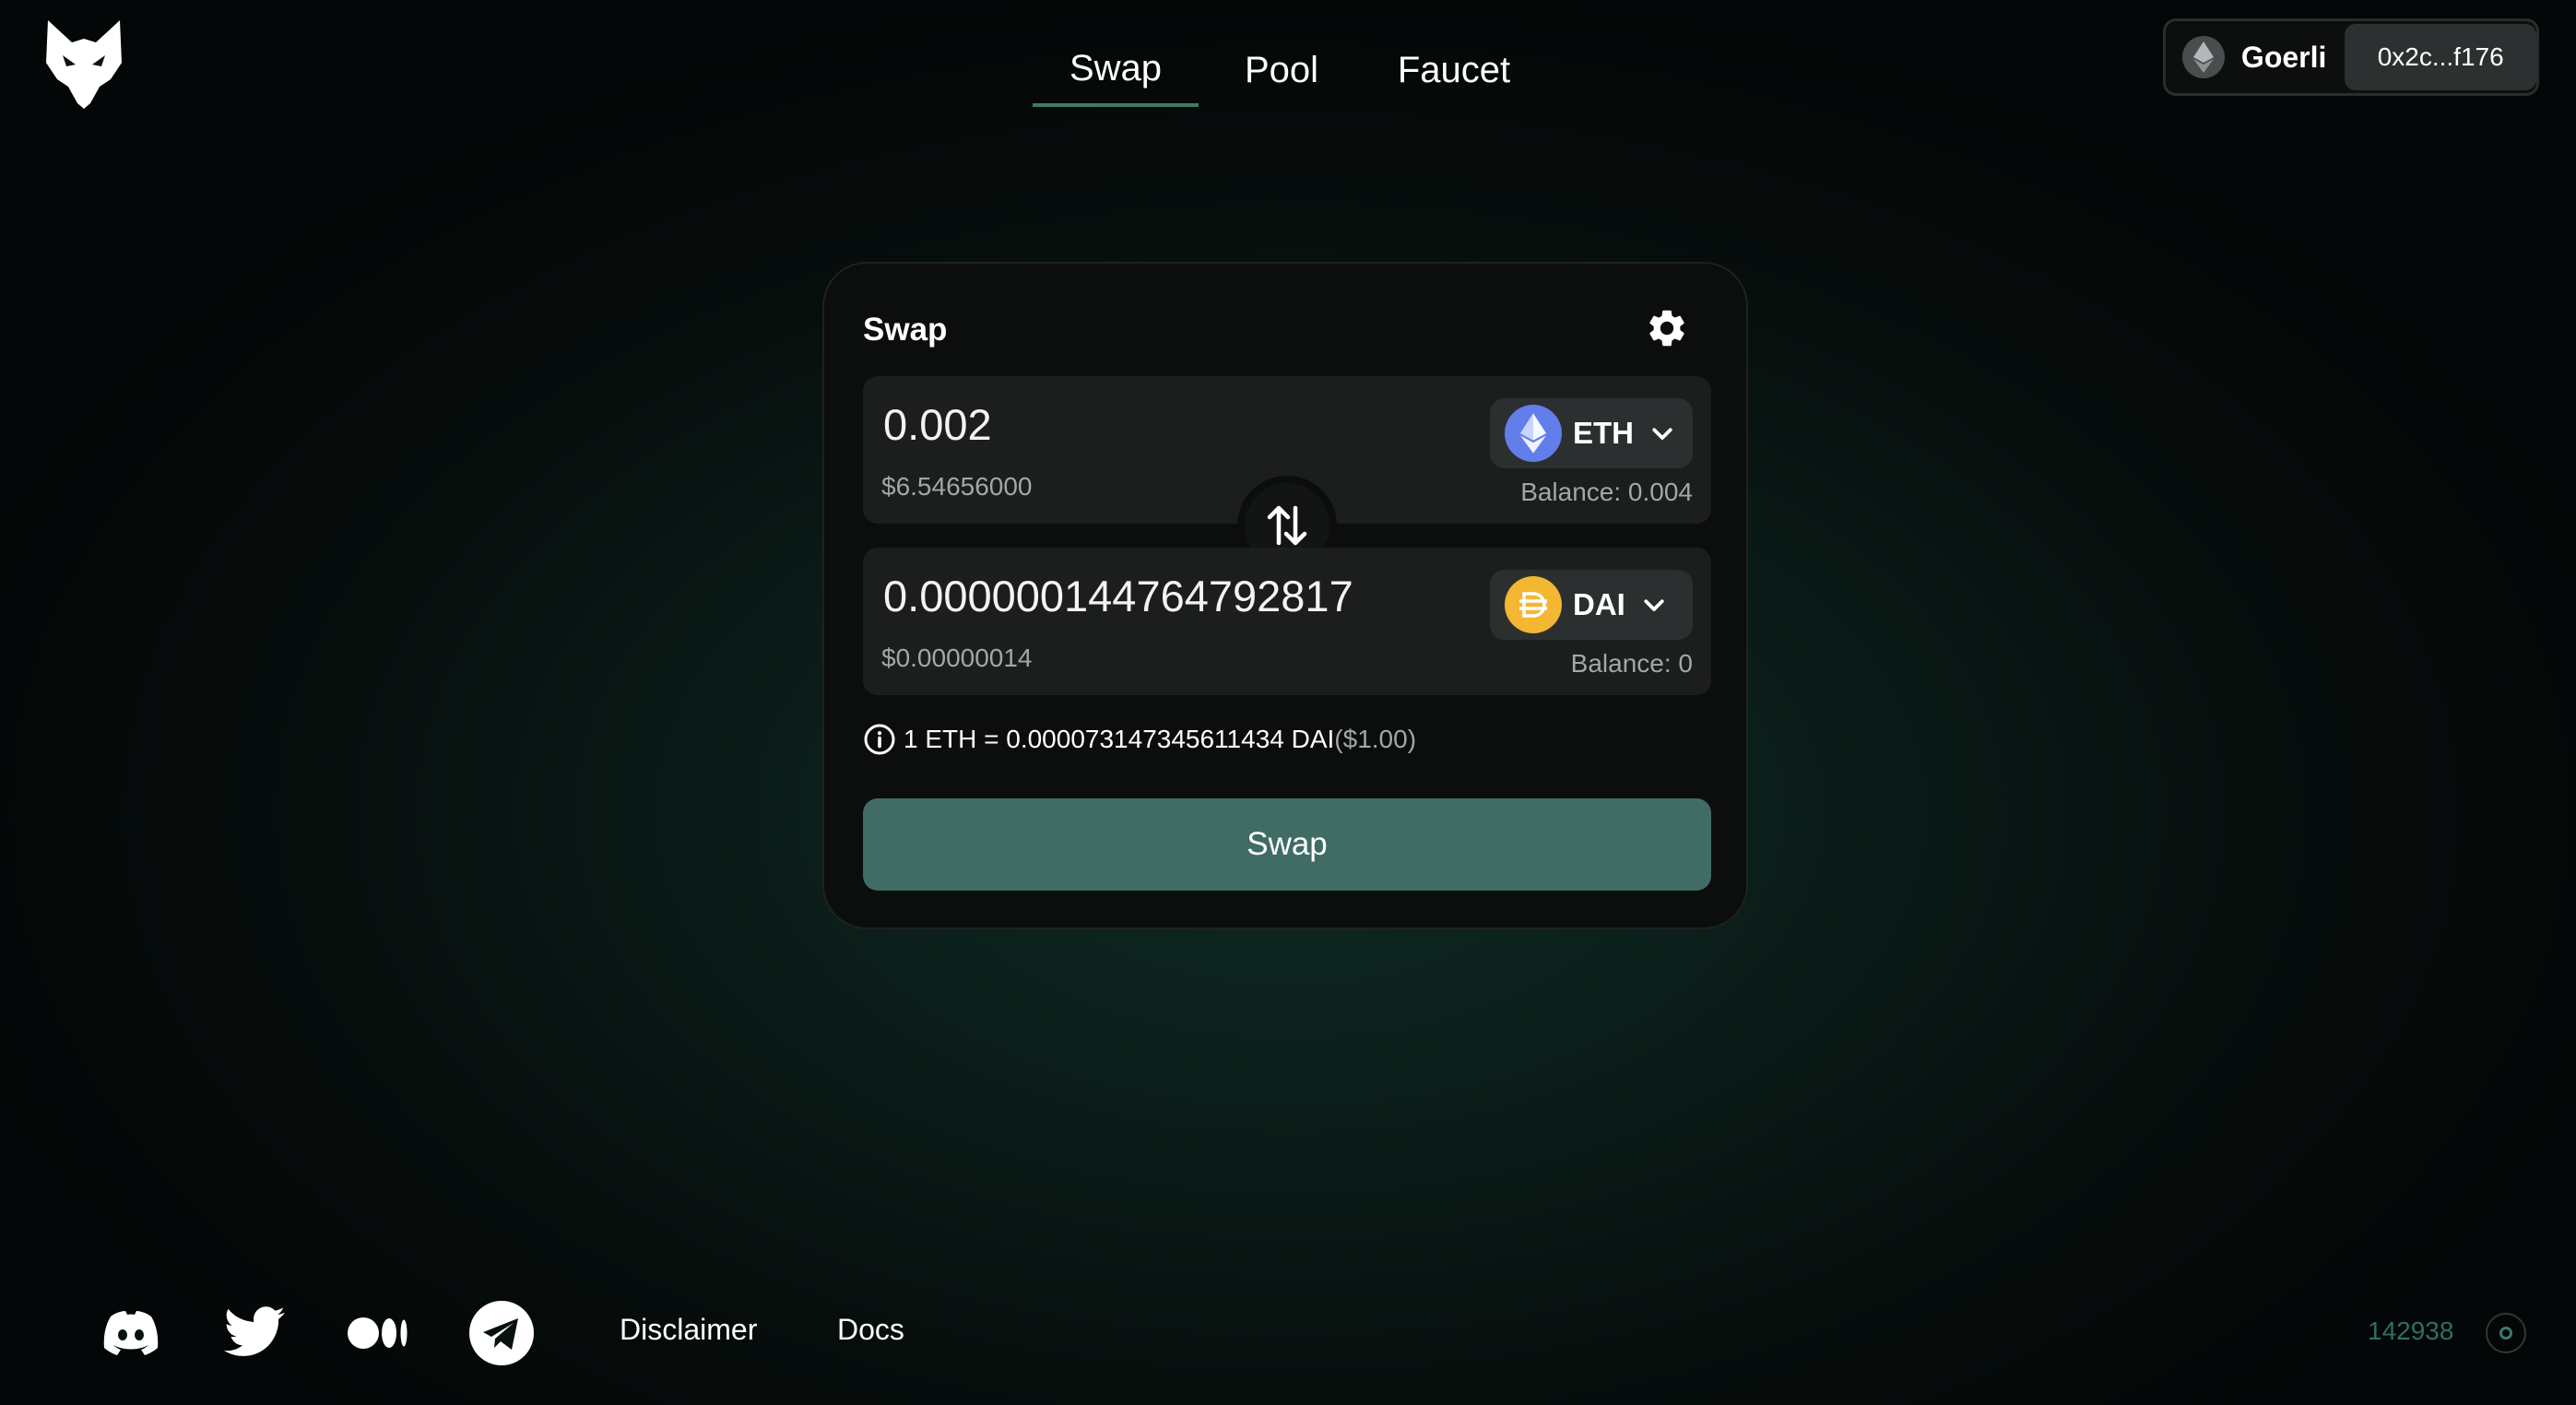  Describe the element at coordinates (378, 1333) in the screenshot. I see `medium-icon` at that location.